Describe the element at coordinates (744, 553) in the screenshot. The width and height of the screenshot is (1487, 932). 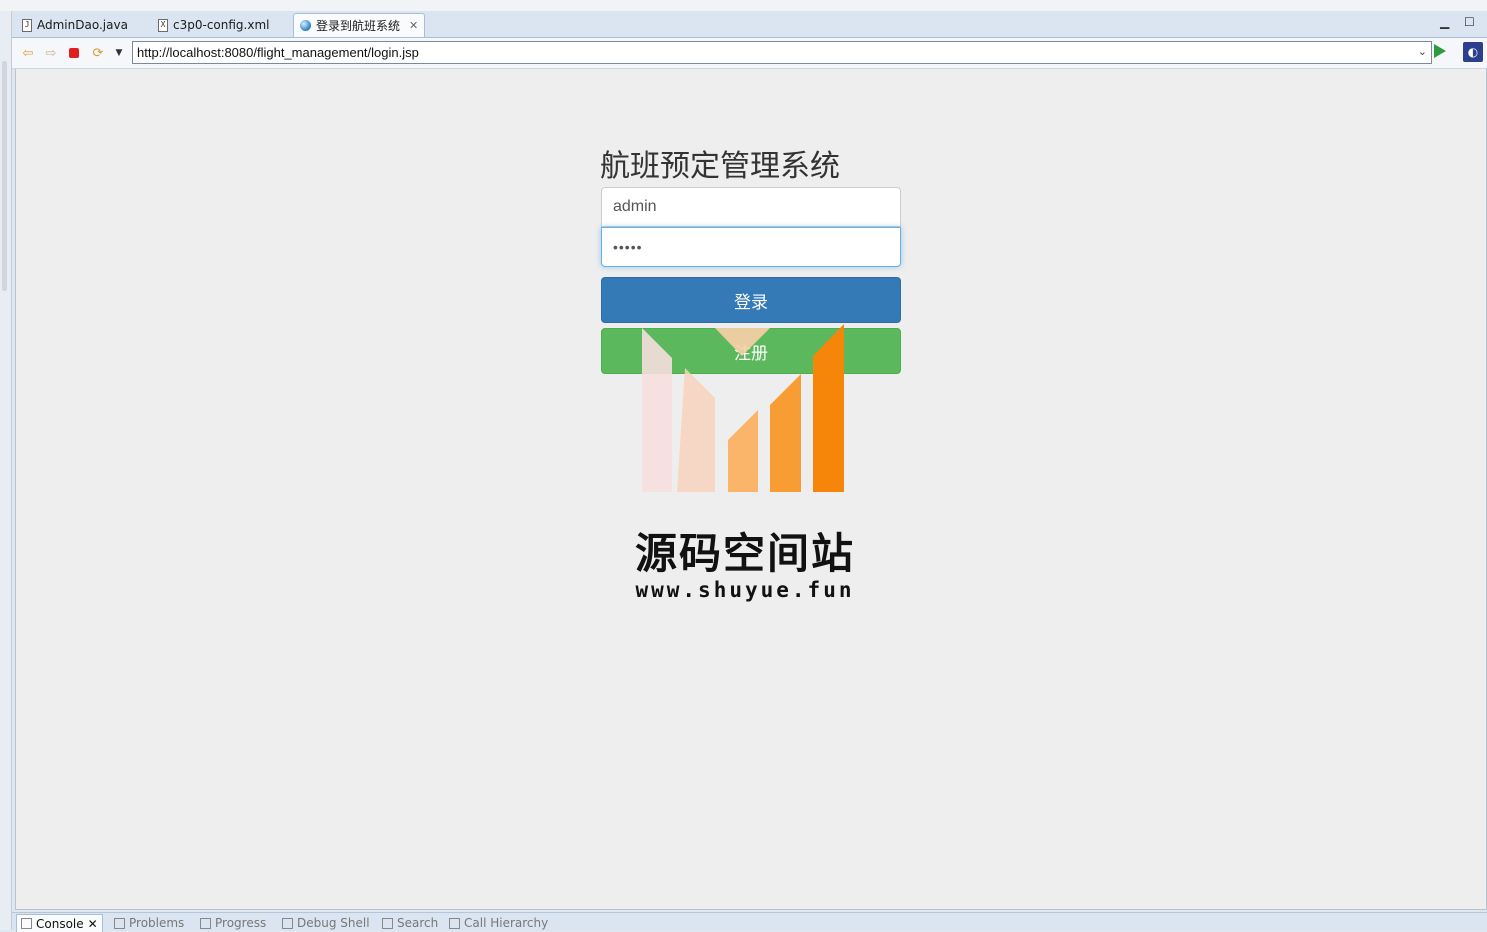
I see `watermark-title: 源码空间站` at that location.